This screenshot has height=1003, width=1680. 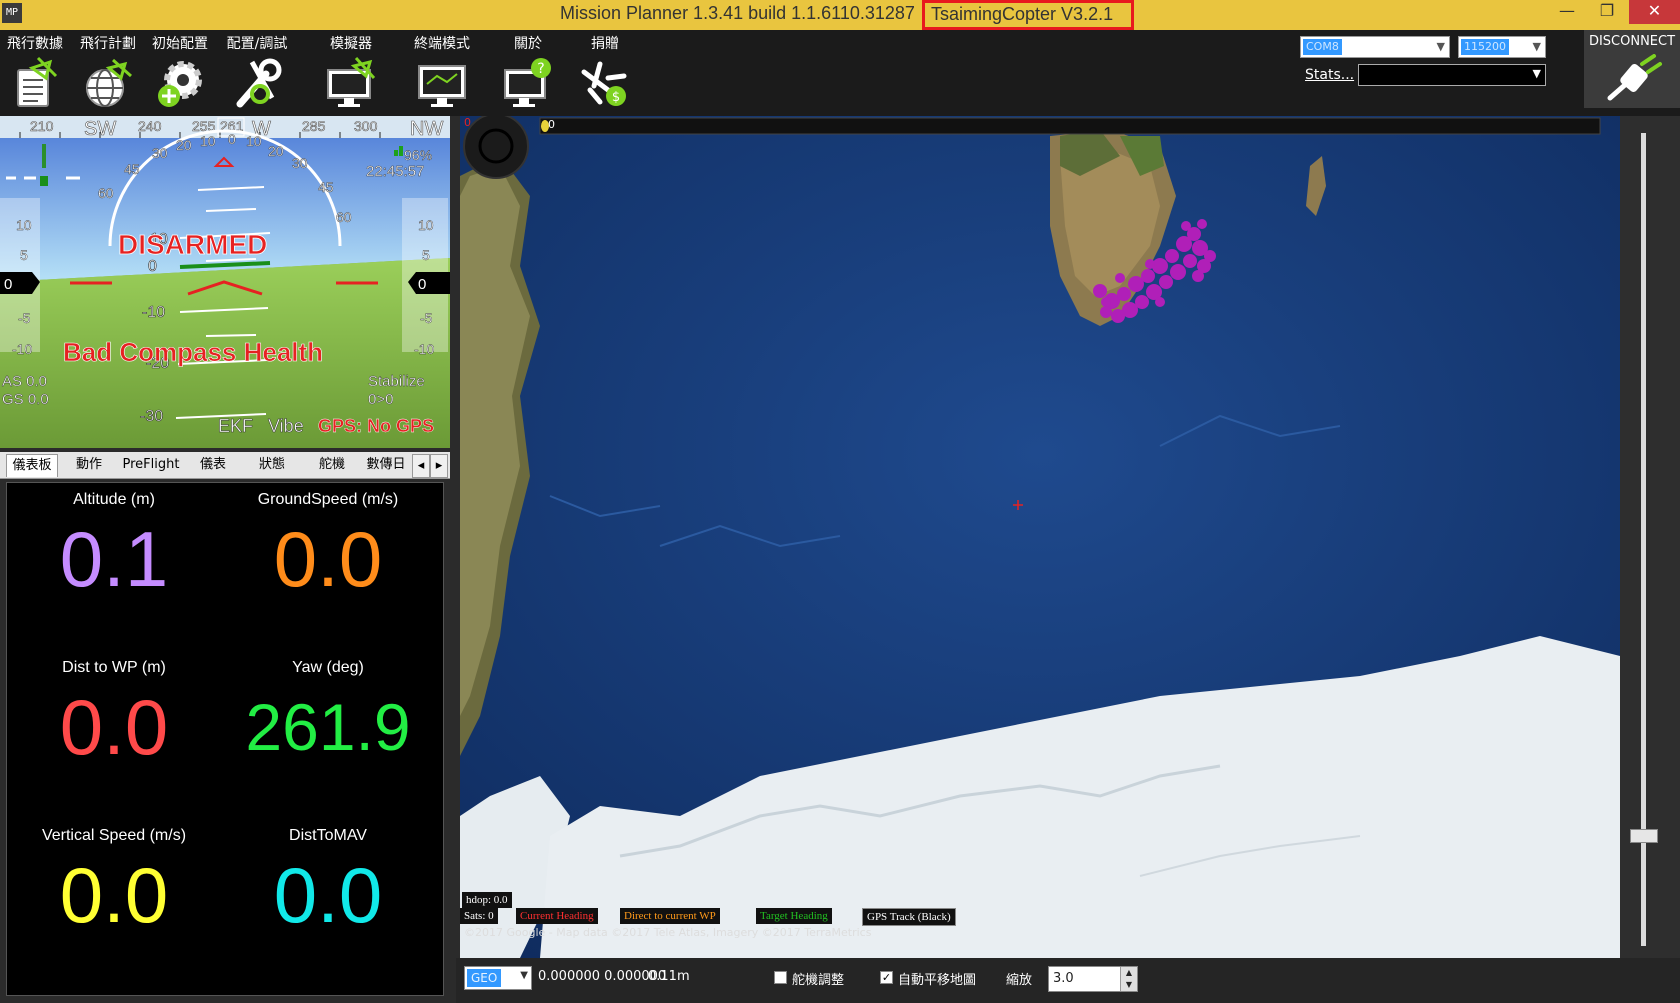 What do you see at coordinates (286, 426) in the screenshot?
I see `vibe-indicator: Vibe` at bounding box center [286, 426].